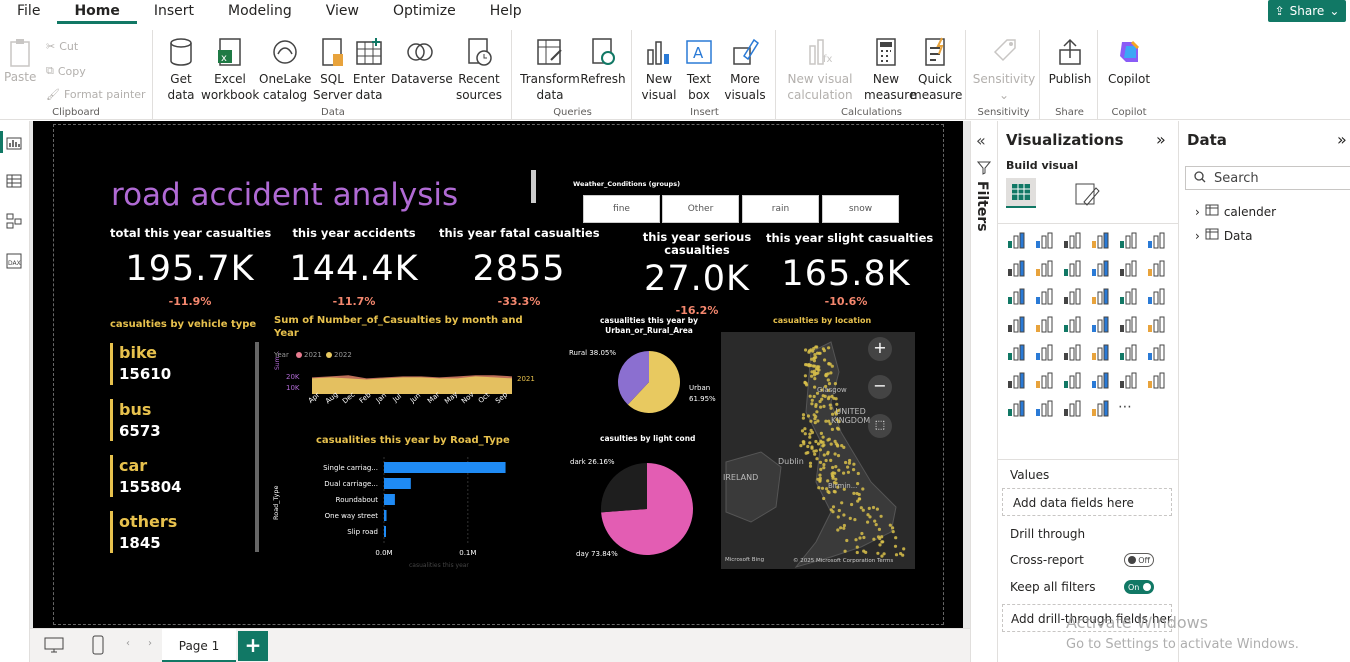  I want to click on dax-query-view-icon: DAX, so click(14, 261).